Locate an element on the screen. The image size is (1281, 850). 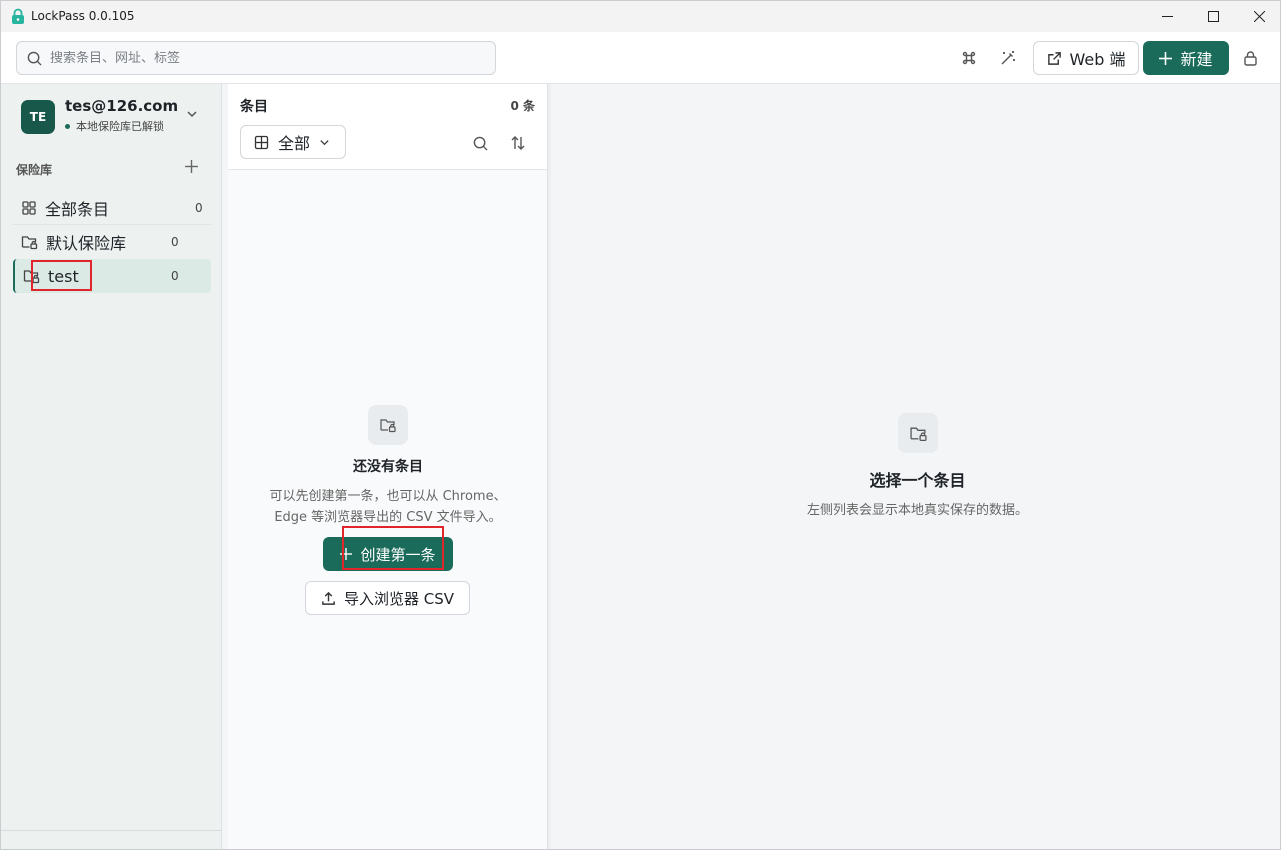
vault-section-title: 保险库 is located at coordinates (34, 170).